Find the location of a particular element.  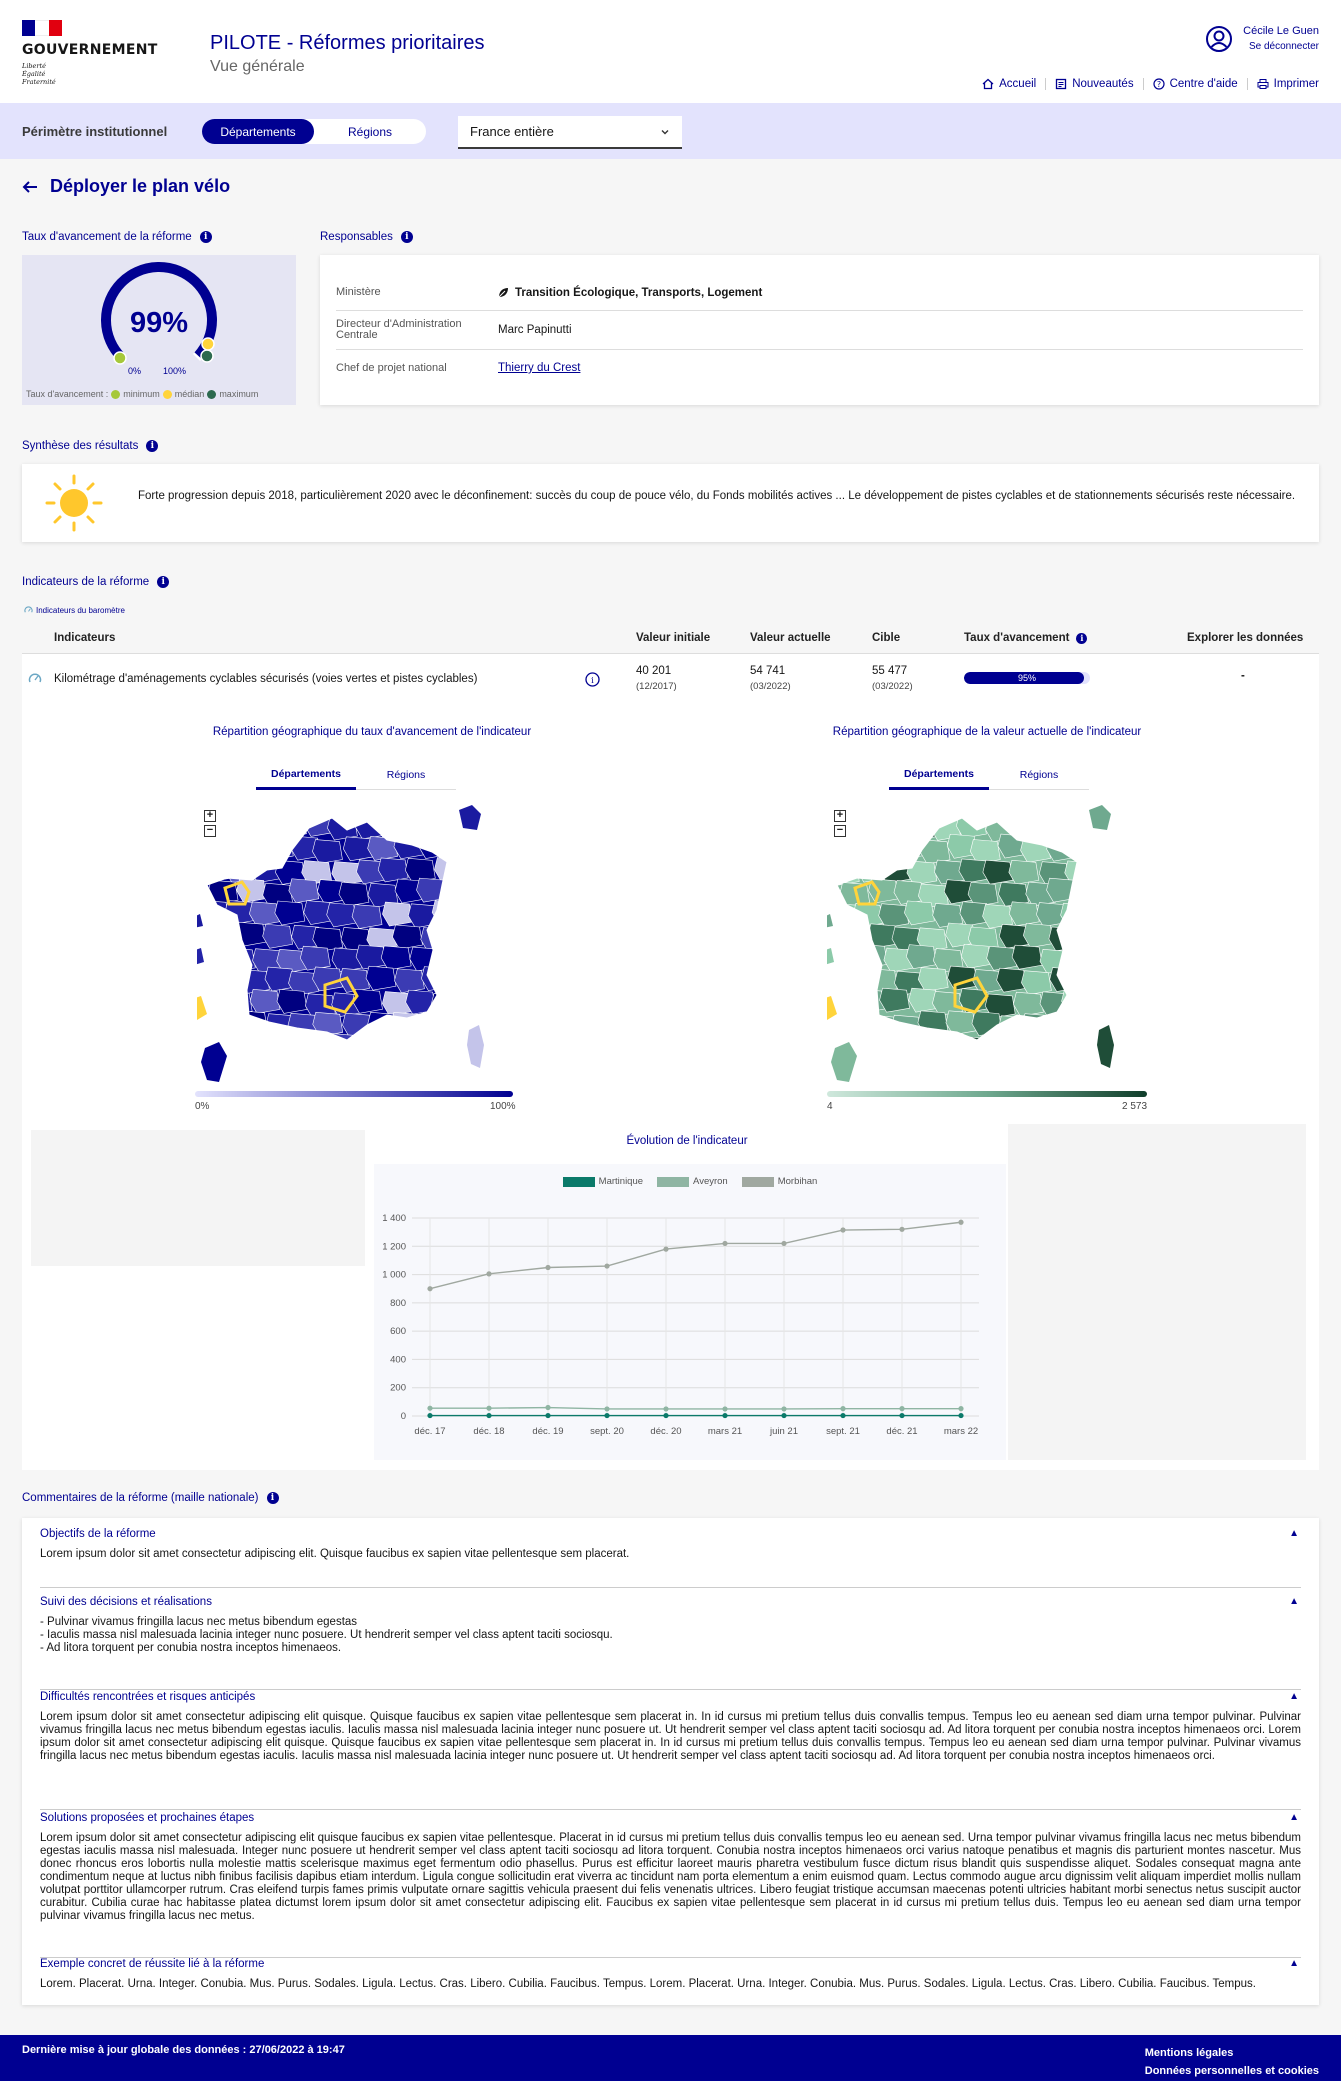

accordion-header: Objectifs de la réforme ▲ is located at coordinates (670, 1534).